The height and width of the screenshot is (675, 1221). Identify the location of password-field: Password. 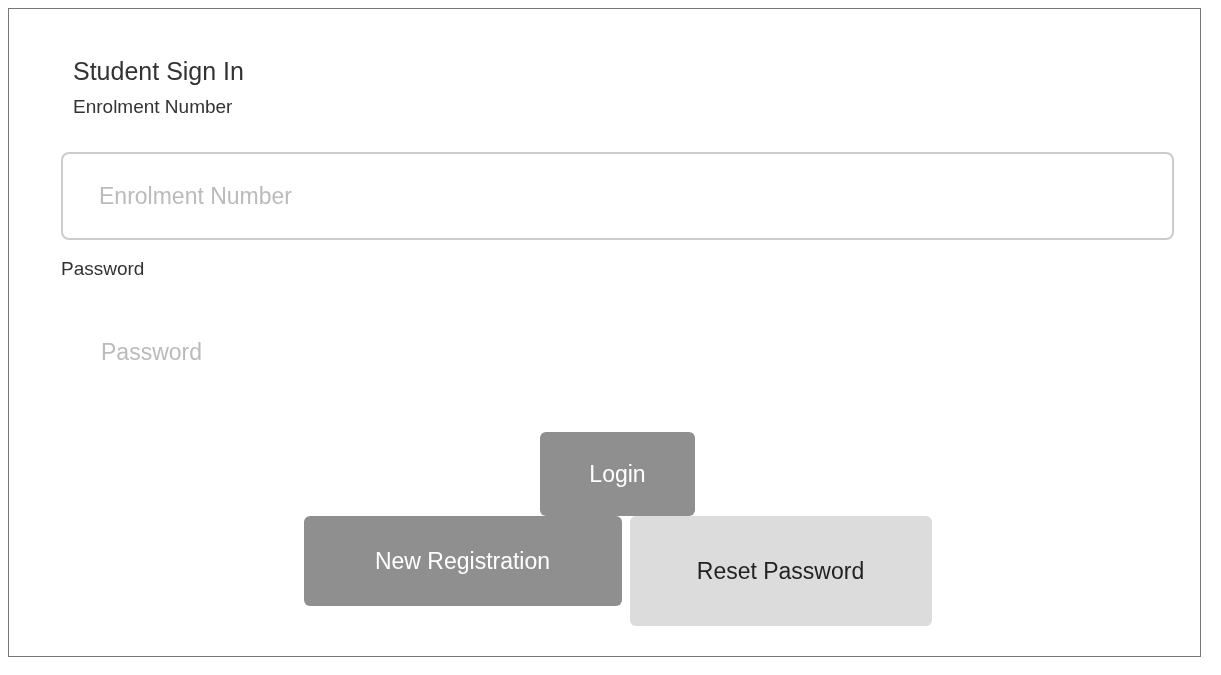
(617, 352).